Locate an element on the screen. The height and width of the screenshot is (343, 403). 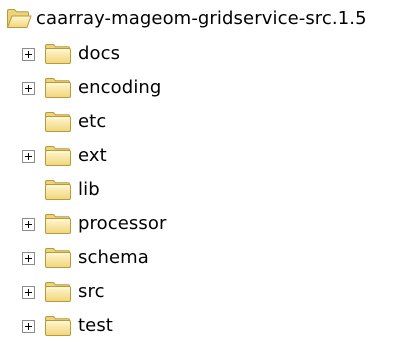
tree-item-schema: schema is located at coordinates (85, 258).